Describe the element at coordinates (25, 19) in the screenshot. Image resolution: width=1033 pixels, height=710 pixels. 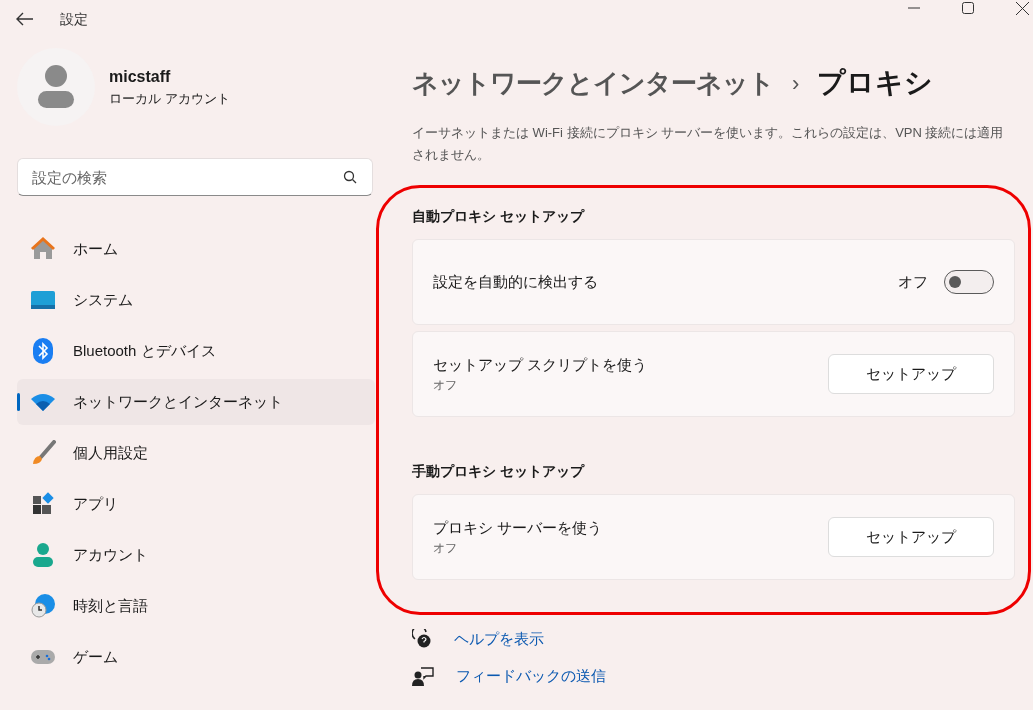
I see `back-arrow-icon` at that location.